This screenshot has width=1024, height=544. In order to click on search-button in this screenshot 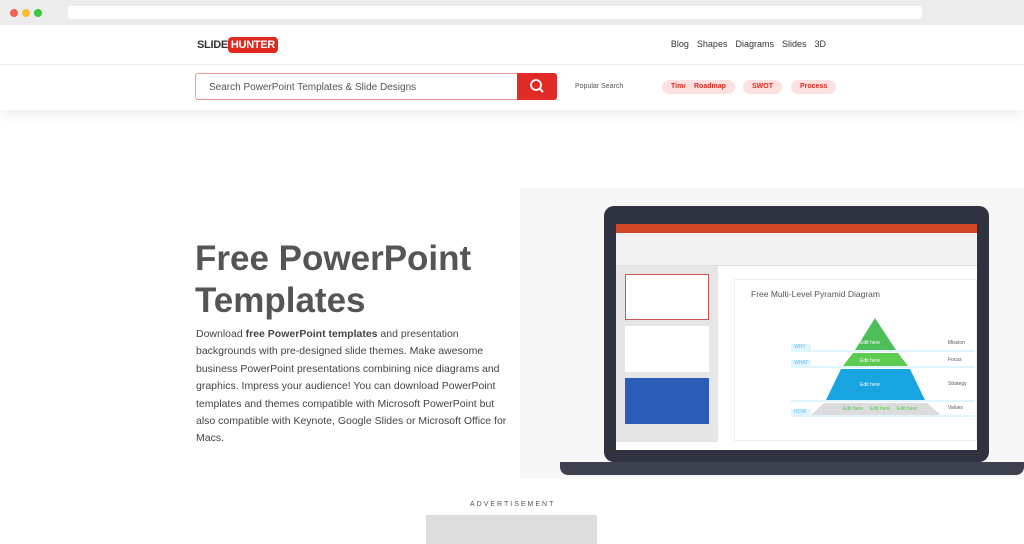, I will do `click(537, 86)`.